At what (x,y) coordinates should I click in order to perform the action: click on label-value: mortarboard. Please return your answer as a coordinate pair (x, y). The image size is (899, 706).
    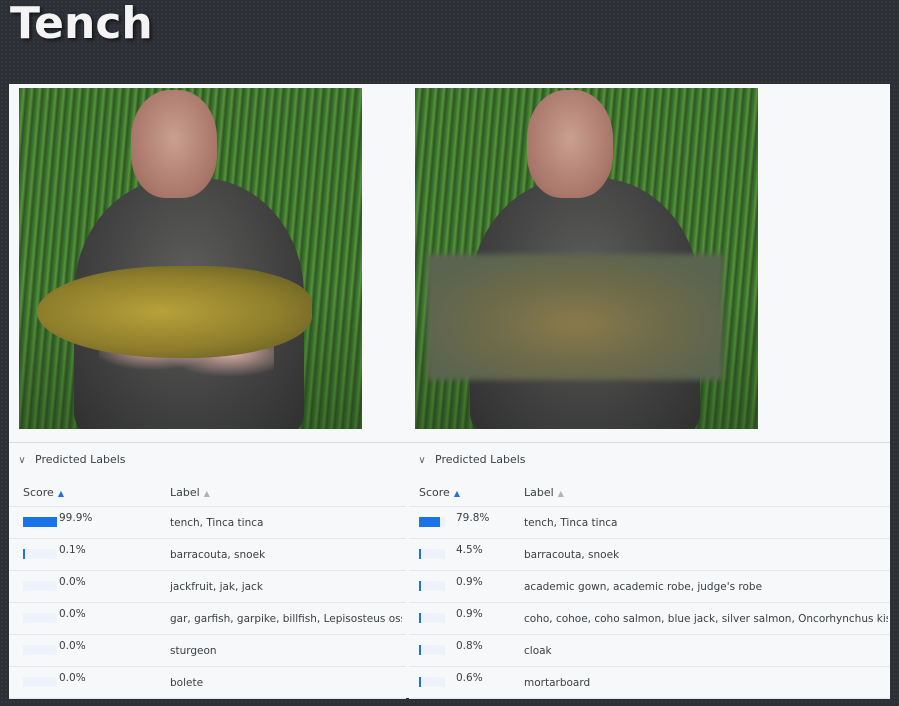
    Looking at the image, I should click on (557, 683).